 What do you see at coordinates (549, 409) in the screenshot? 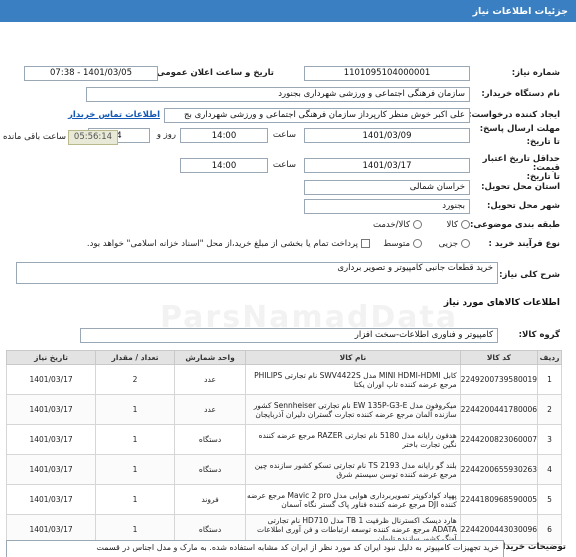
I see `cell-row-number: 2` at bounding box center [549, 409].